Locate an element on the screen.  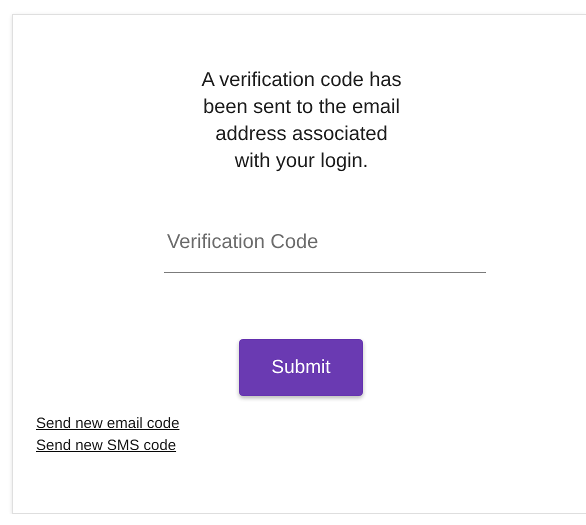
resend-link: Send new email code is located at coordinates (108, 424).